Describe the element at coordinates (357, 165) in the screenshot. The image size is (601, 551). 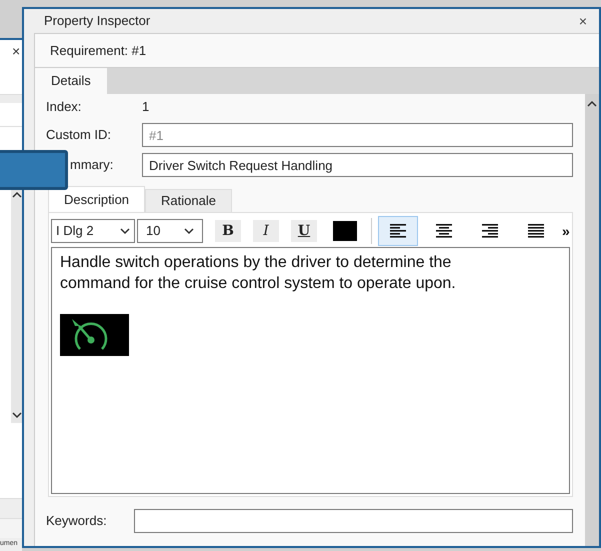
I see `text-field: Driver Switch Request Handling` at that location.